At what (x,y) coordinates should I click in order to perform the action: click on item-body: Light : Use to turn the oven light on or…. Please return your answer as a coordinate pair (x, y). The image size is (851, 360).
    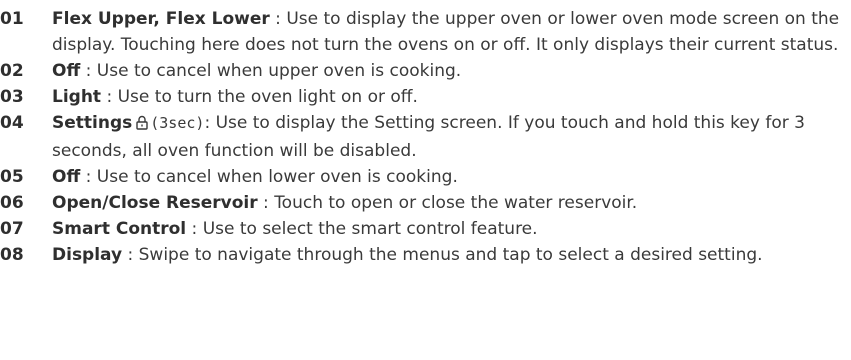
    Looking at the image, I should click on (451, 97).